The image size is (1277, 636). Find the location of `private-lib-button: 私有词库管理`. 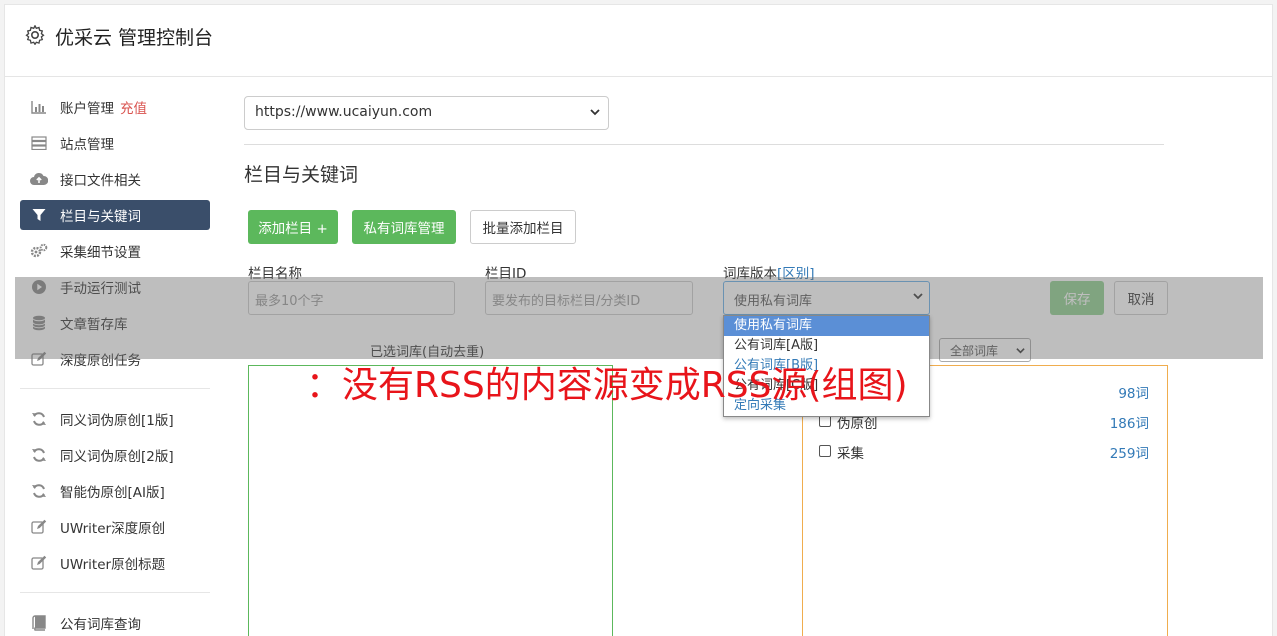

private-lib-button: 私有词库管理 is located at coordinates (404, 227).